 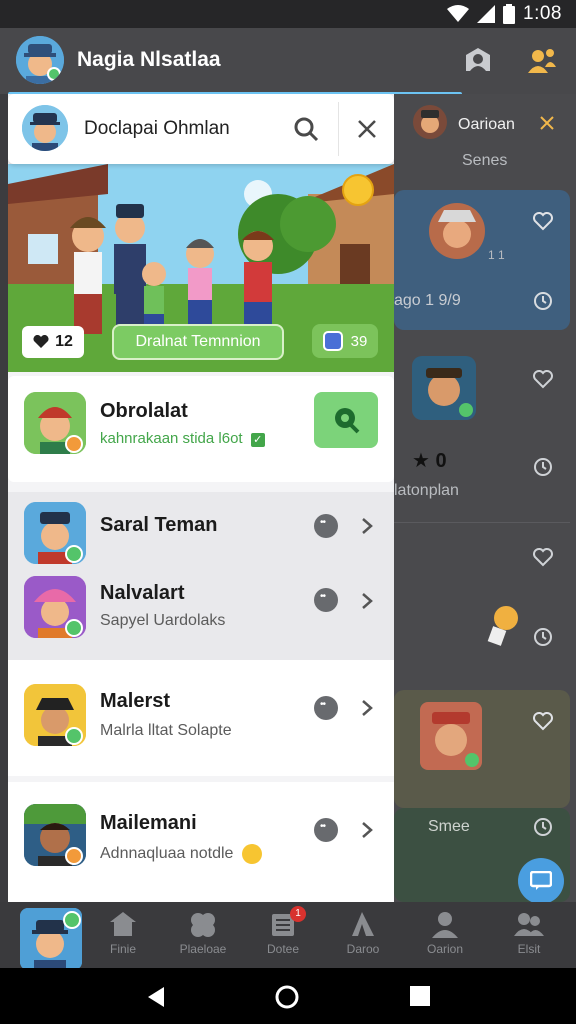 I want to click on contact-icon, so click(x=478, y=61).